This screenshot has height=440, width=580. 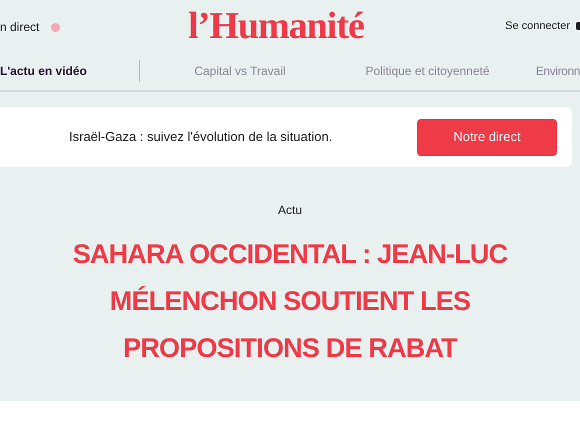 I want to click on nav-tab: L'actu en vidéo, so click(x=43, y=71).